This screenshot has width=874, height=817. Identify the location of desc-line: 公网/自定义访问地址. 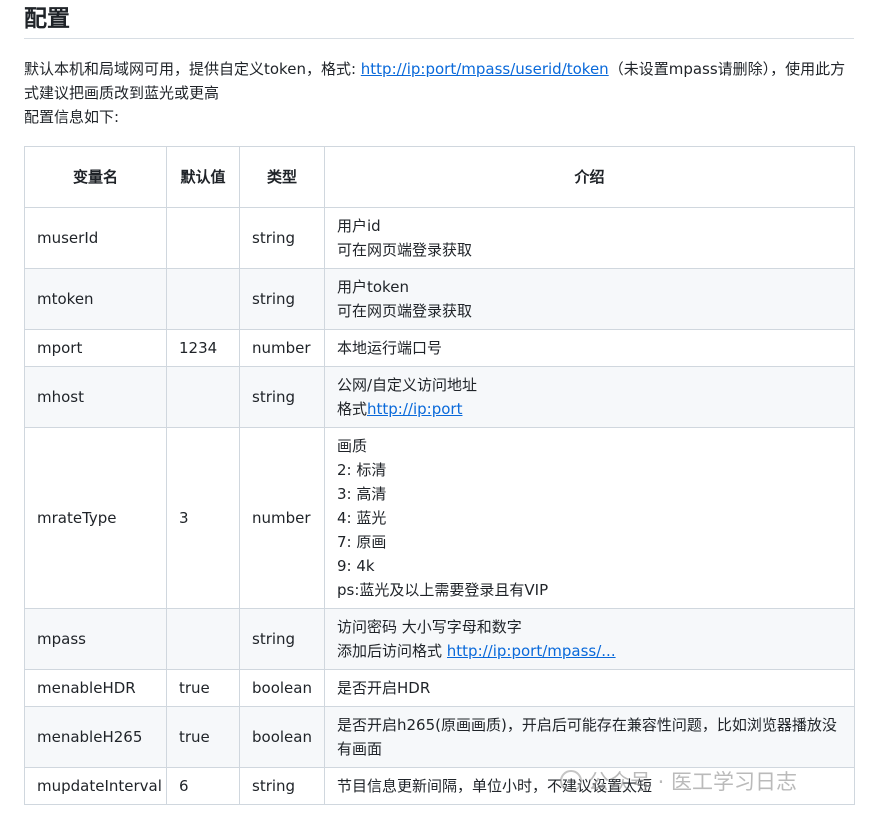
(407, 385).